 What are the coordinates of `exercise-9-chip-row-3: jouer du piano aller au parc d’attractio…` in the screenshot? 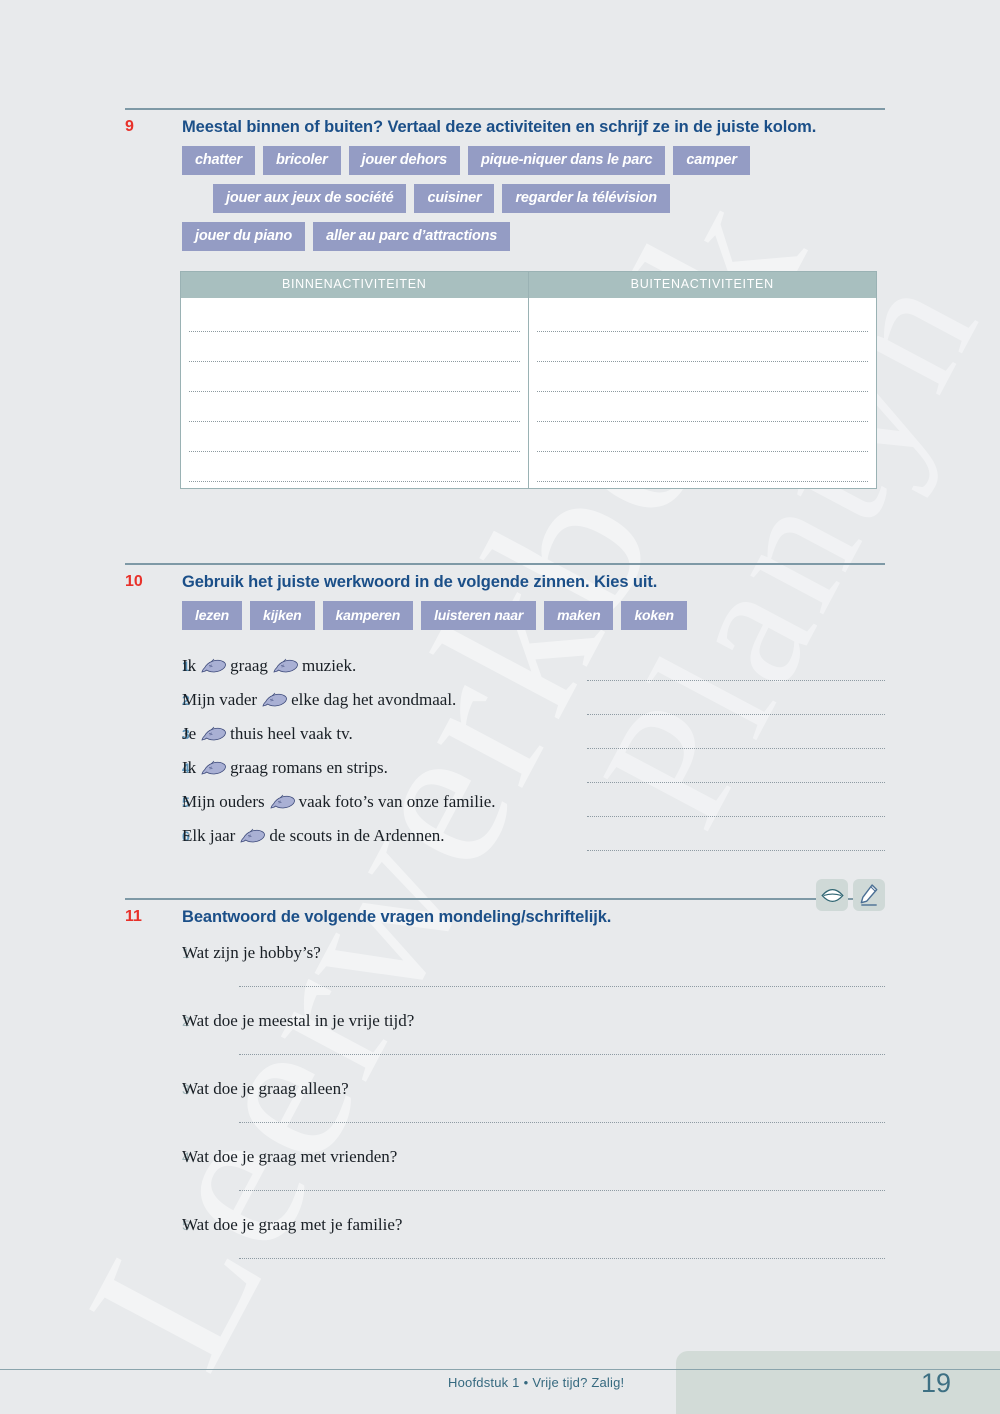 It's located at (505, 236).